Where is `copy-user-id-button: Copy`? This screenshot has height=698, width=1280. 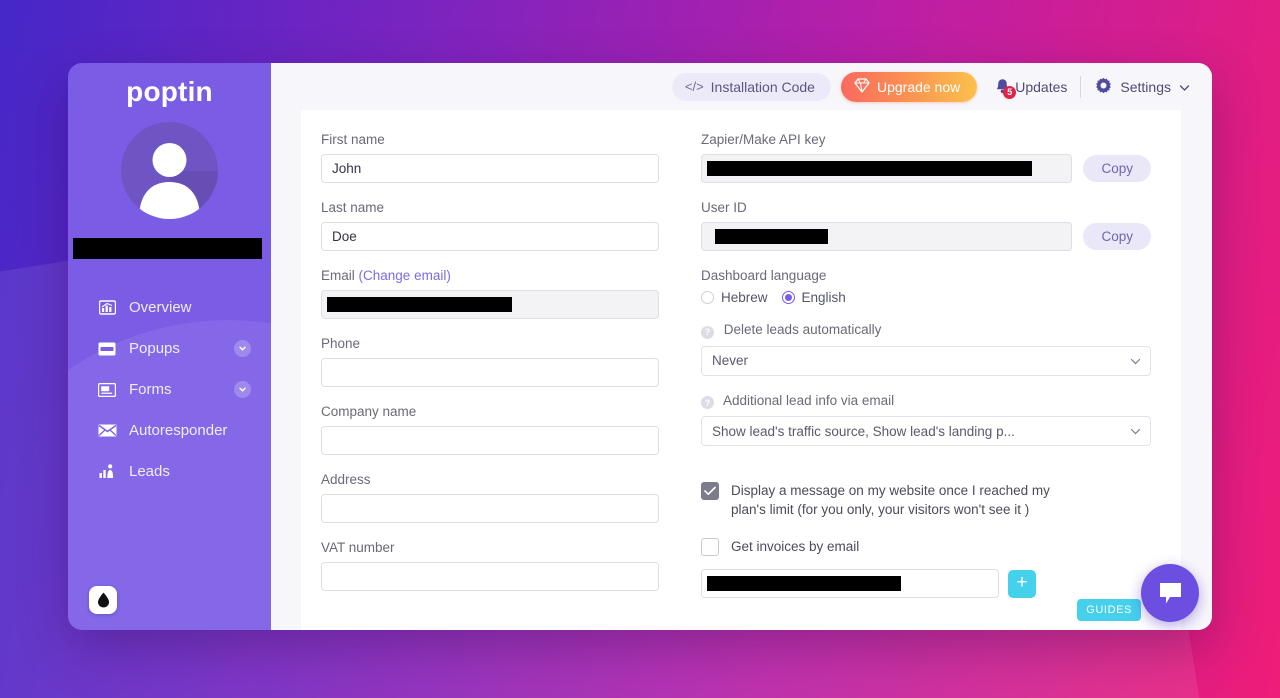
copy-user-id-button: Copy is located at coordinates (1117, 236).